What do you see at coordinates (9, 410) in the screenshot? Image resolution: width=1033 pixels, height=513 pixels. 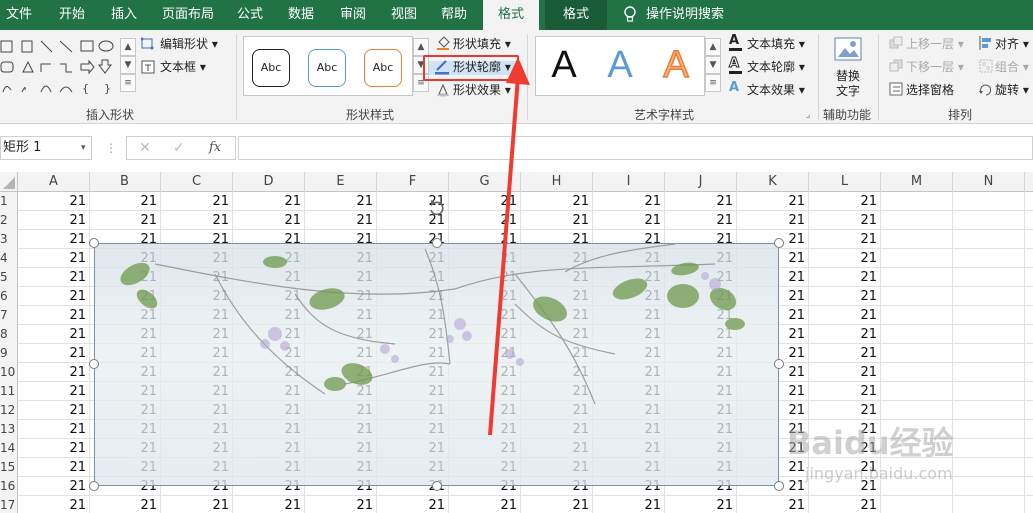 I see `row-header: 12` at bounding box center [9, 410].